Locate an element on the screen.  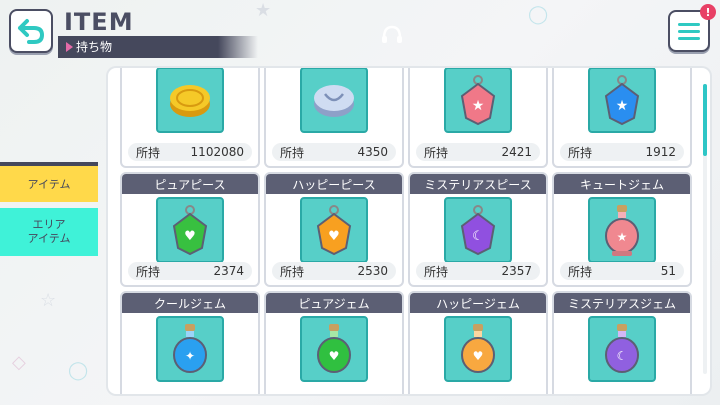
item-card: ミステリアスジェム ☾ is located at coordinates (622, 342).